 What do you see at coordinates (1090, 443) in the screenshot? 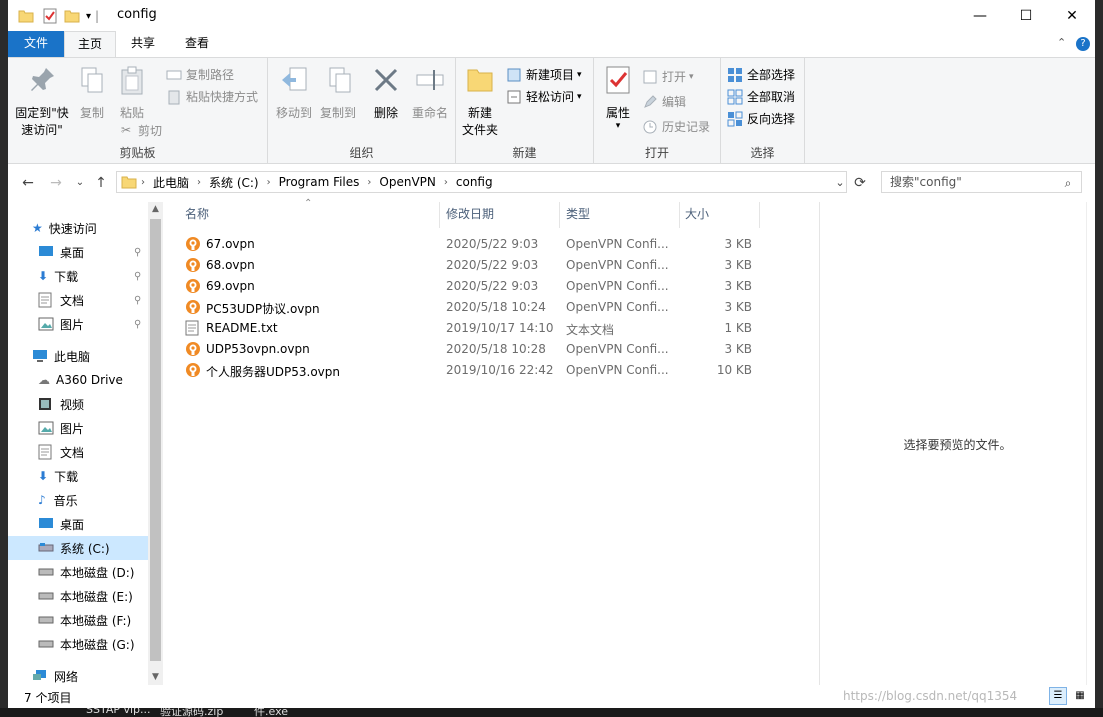
I see `preview-edge` at bounding box center [1090, 443].